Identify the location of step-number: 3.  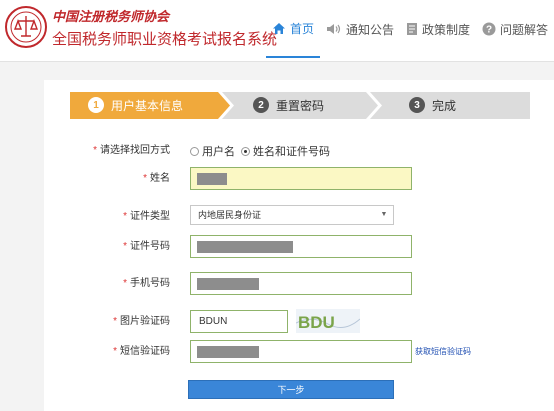
(417, 105).